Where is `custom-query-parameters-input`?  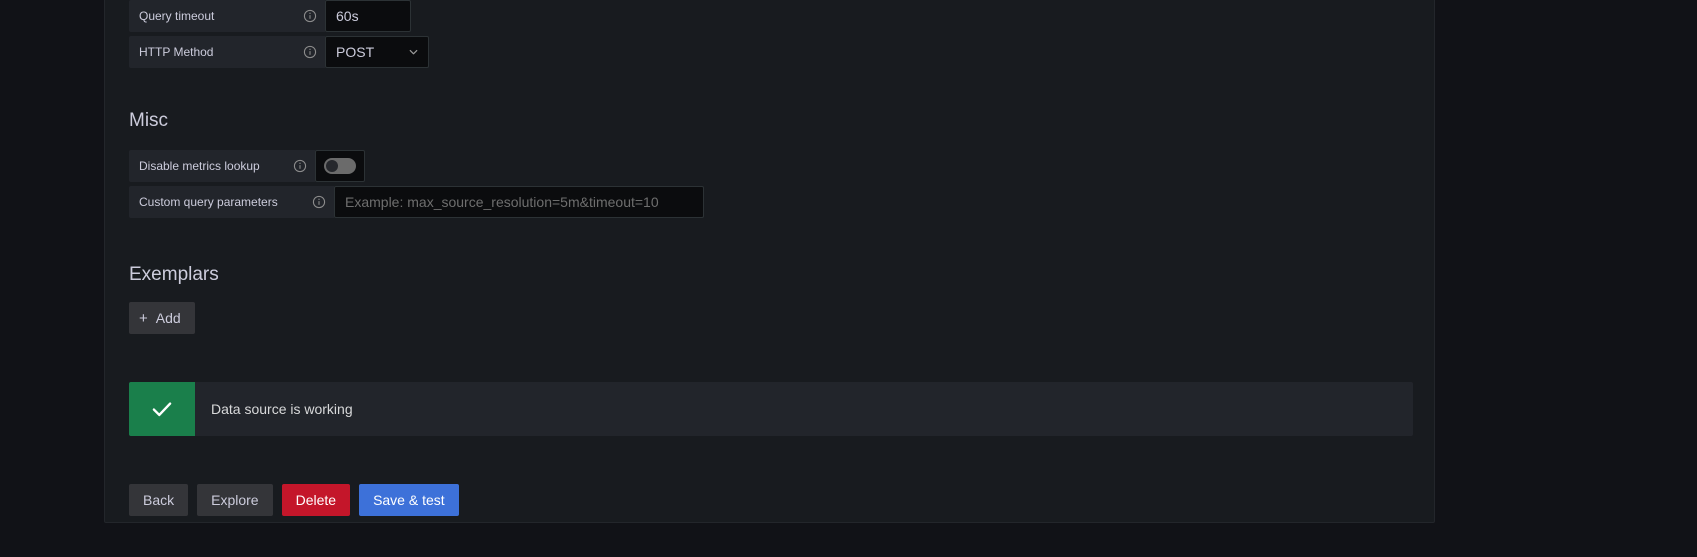
custom-query-parameters-input is located at coordinates (519, 202).